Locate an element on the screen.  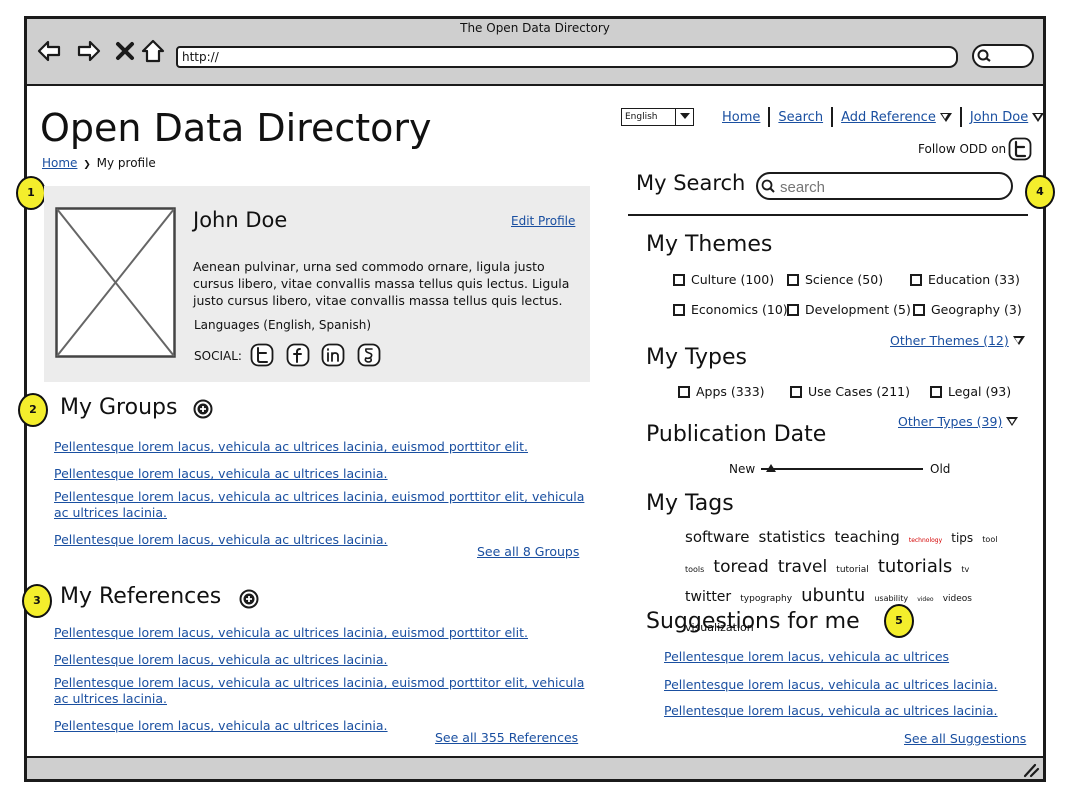
nav-add-reference-link: Add Reference is located at coordinates (888, 117).